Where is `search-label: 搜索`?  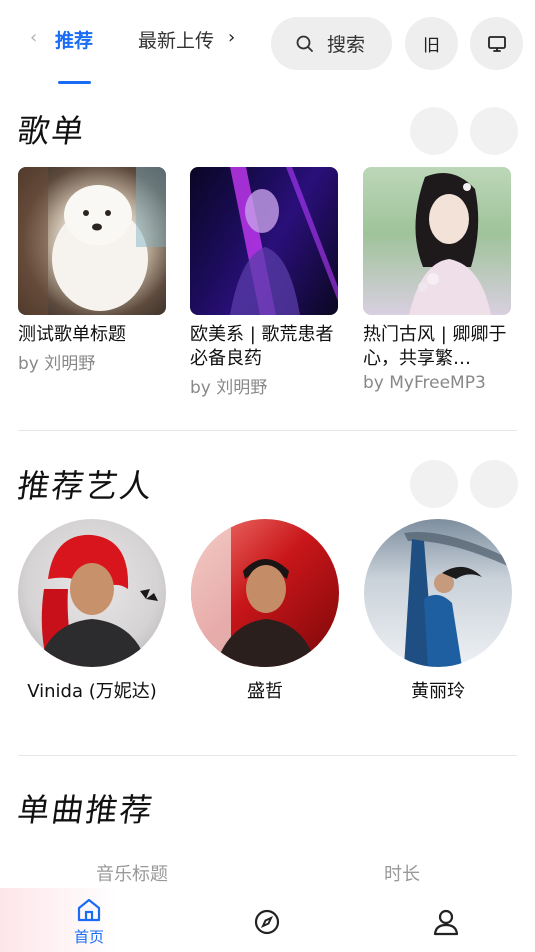 search-label: 搜索 is located at coordinates (346, 45).